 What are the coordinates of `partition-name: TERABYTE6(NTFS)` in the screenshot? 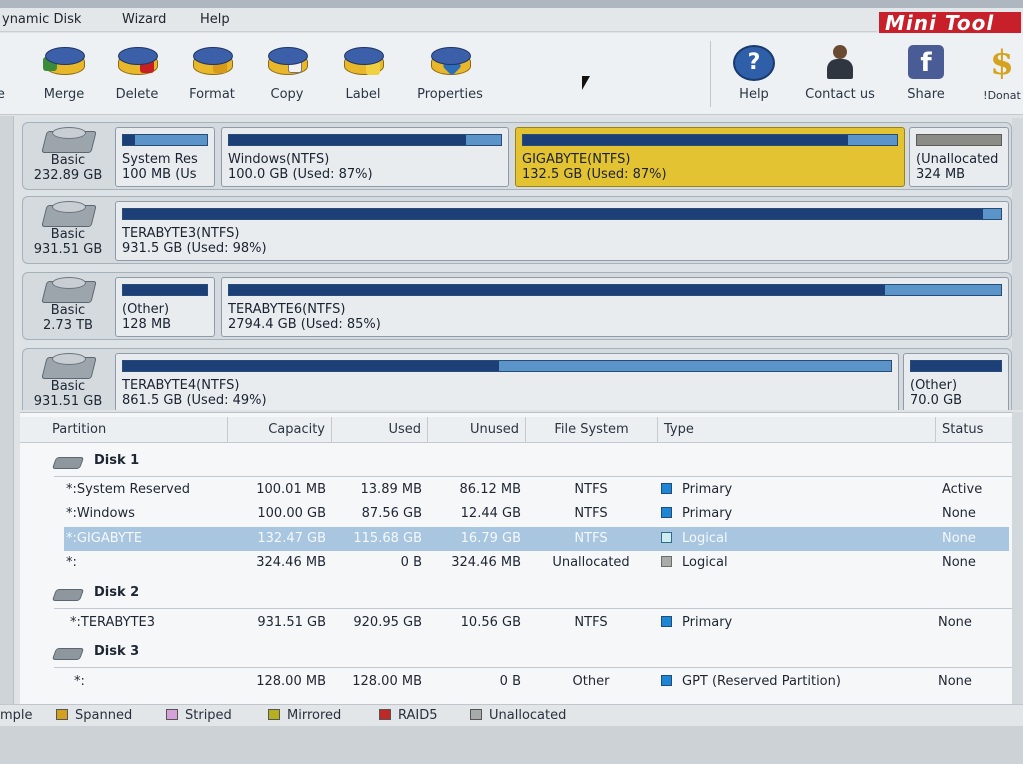 It's located at (287, 309).